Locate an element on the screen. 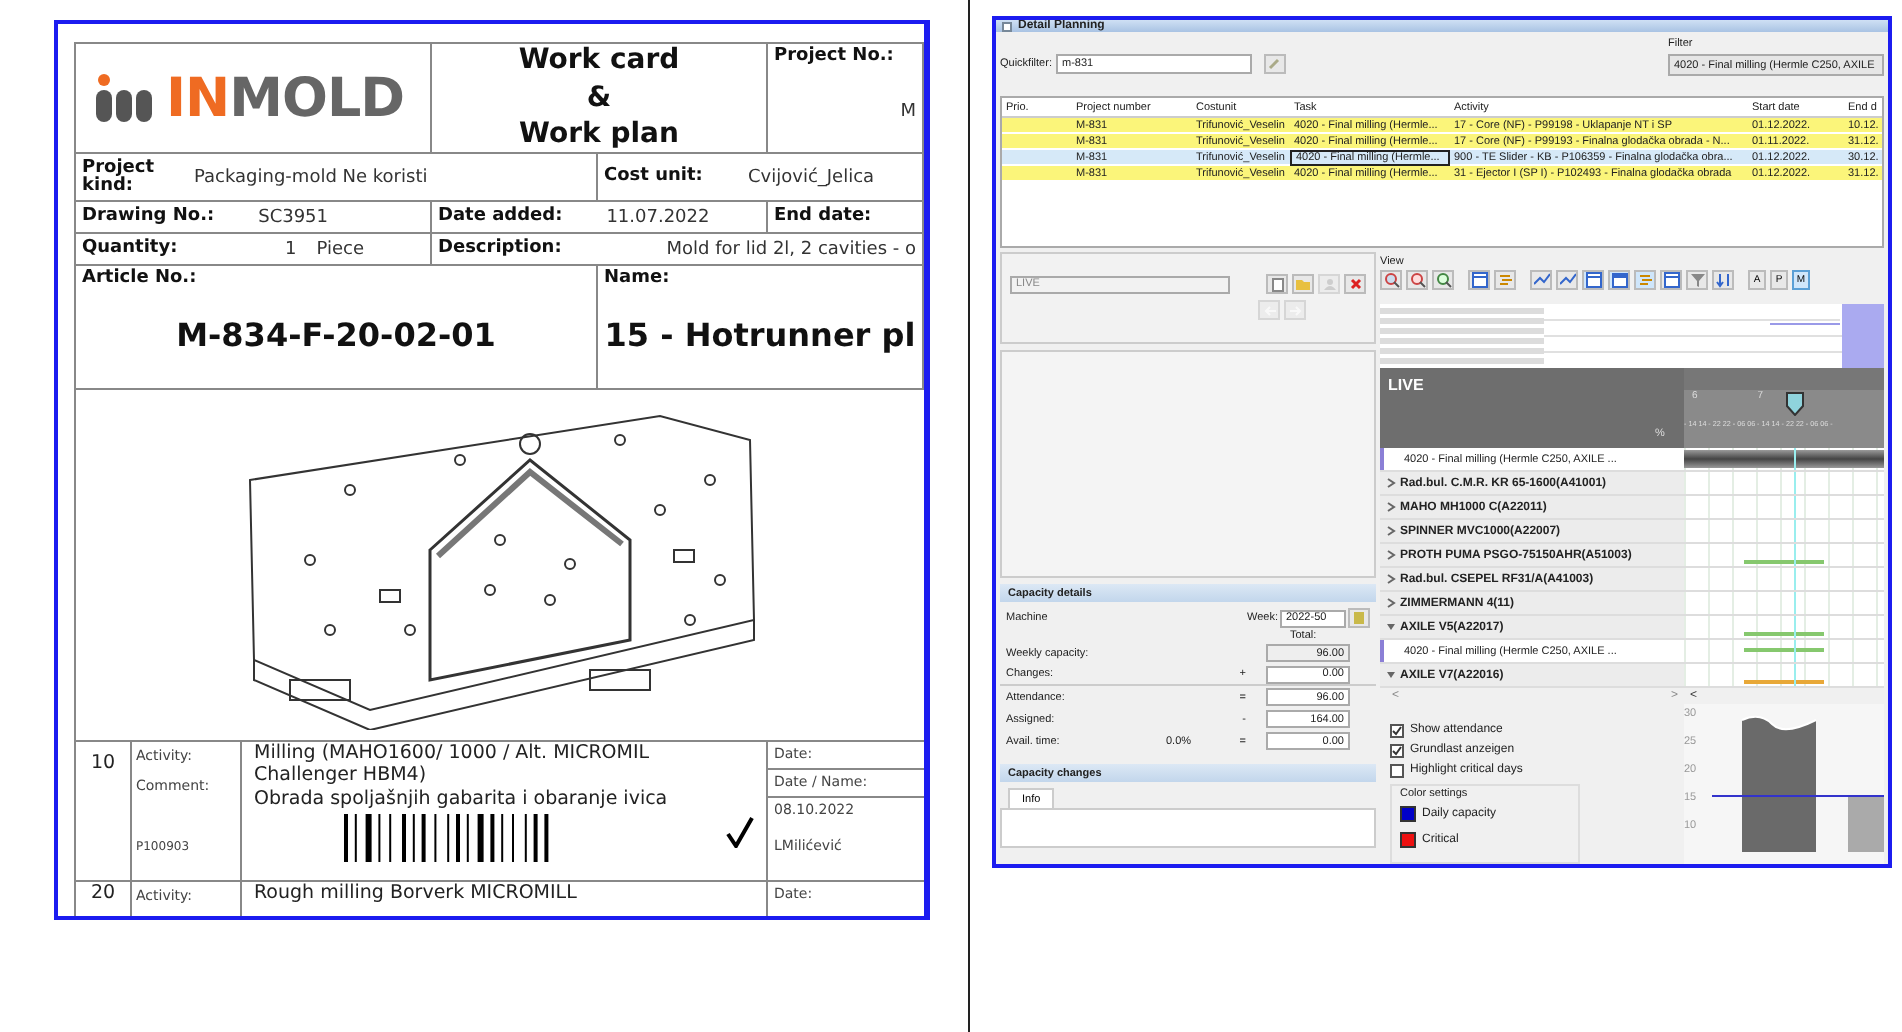  delete-button is located at coordinates (1355, 284).